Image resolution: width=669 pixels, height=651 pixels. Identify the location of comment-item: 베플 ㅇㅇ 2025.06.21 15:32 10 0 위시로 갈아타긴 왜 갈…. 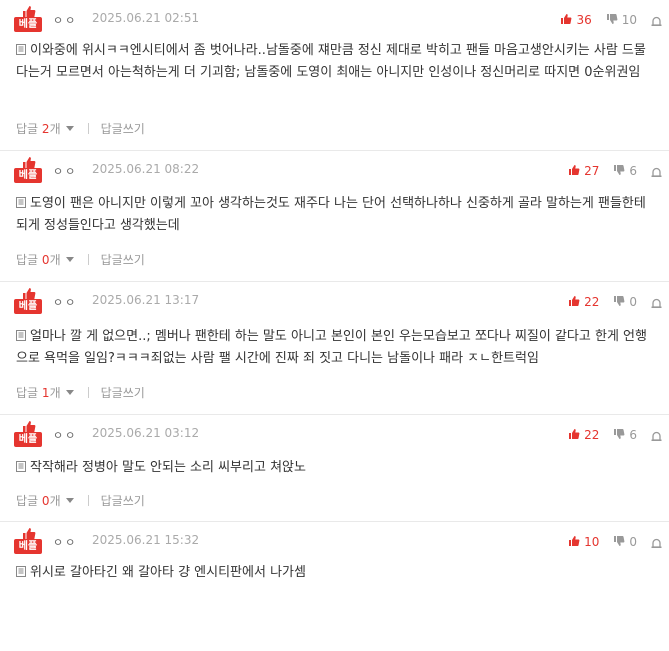
(334, 568).